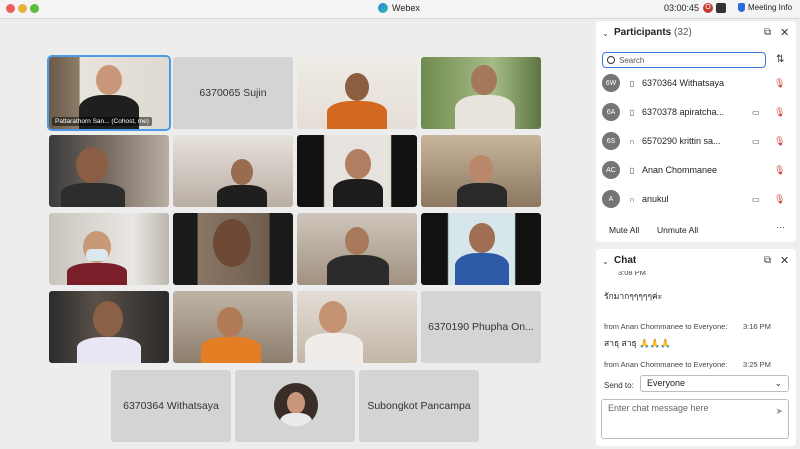  What do you see at coordinates (481, 249) in the screenshot?
I see `video-tile-man-blue` at bounding box center [481, 249].